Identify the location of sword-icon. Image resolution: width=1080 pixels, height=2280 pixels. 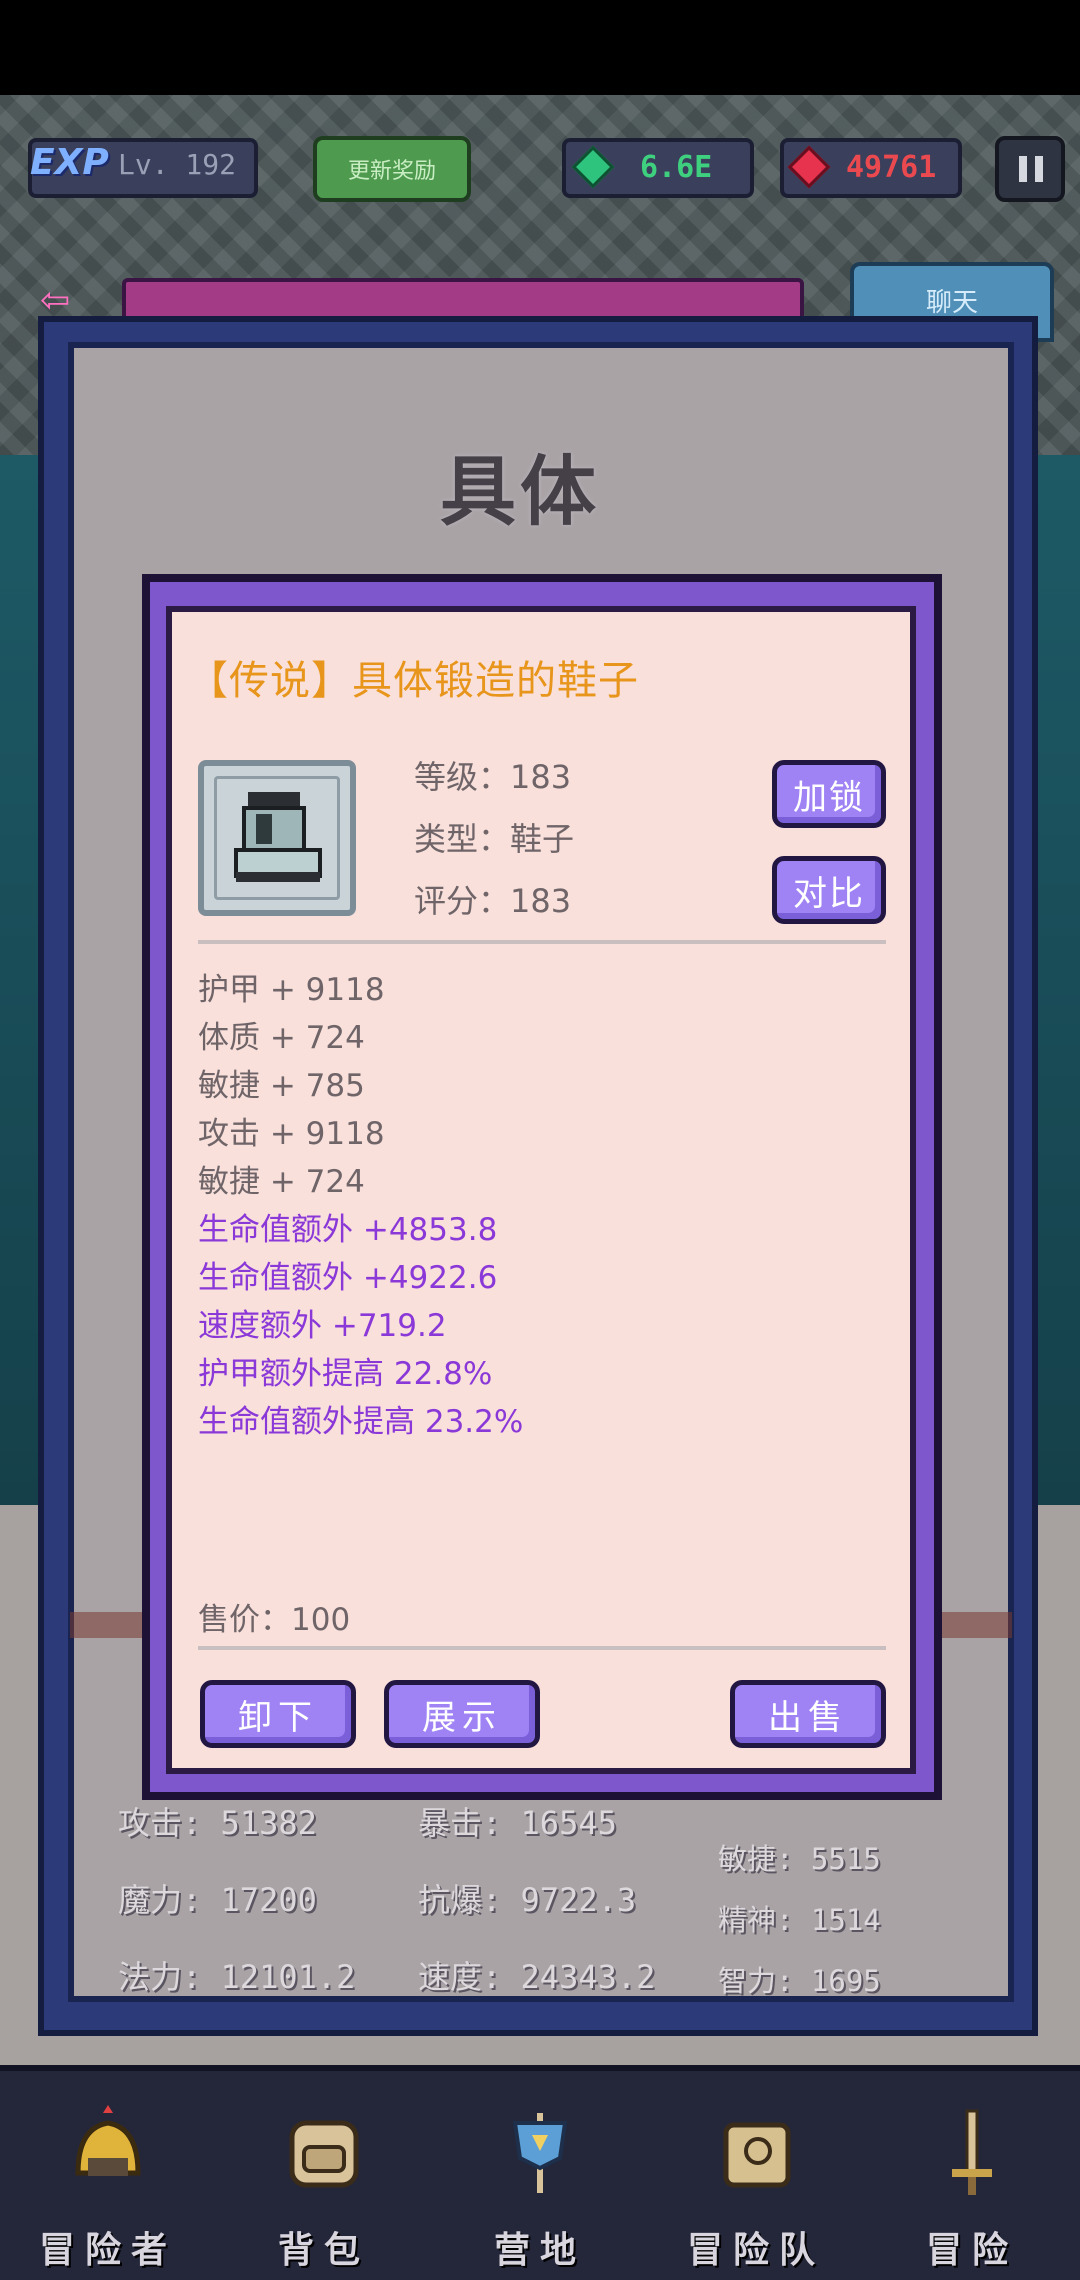
(972, 2153).